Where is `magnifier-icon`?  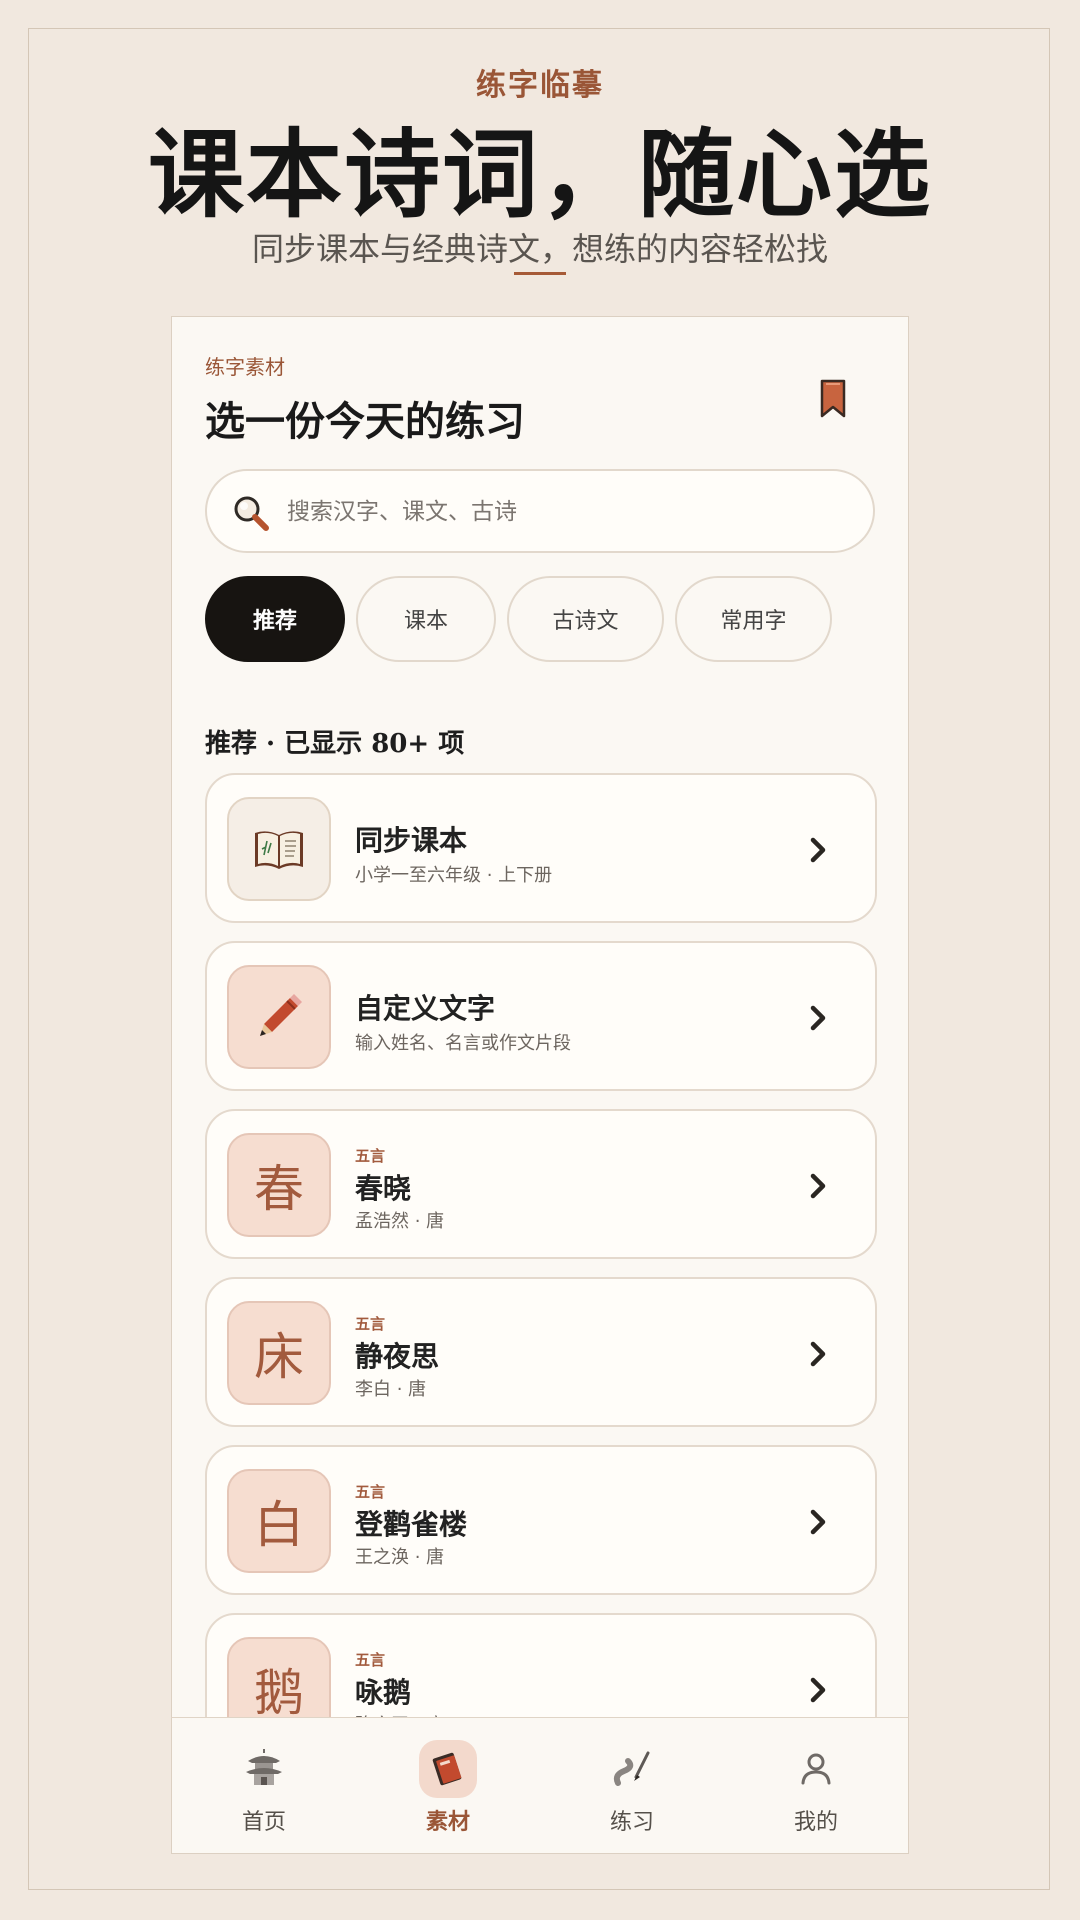
magnifier-icon is located at coordinates (251, 513).